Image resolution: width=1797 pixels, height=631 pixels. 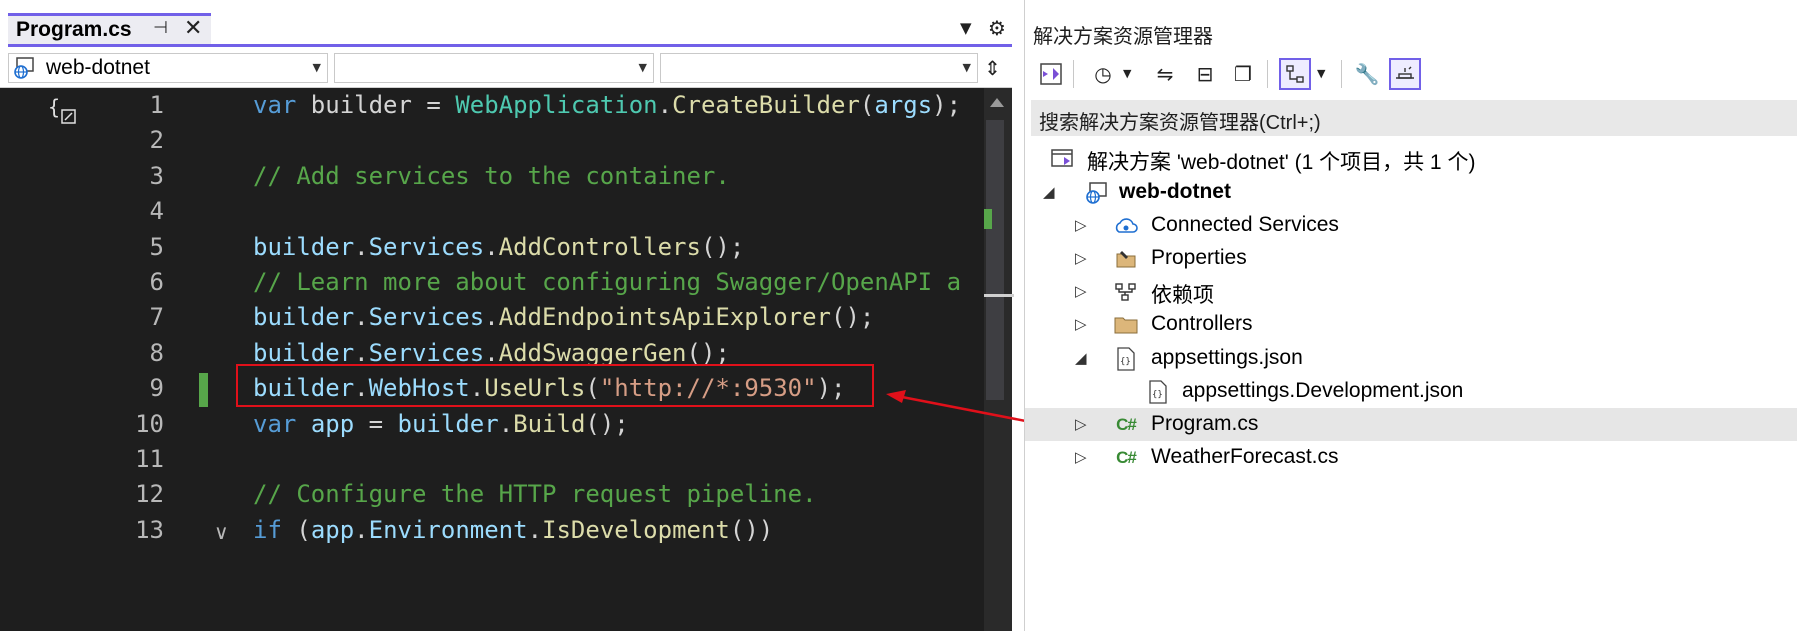 I want to click on code-token: (, so click(x=296, y=529).